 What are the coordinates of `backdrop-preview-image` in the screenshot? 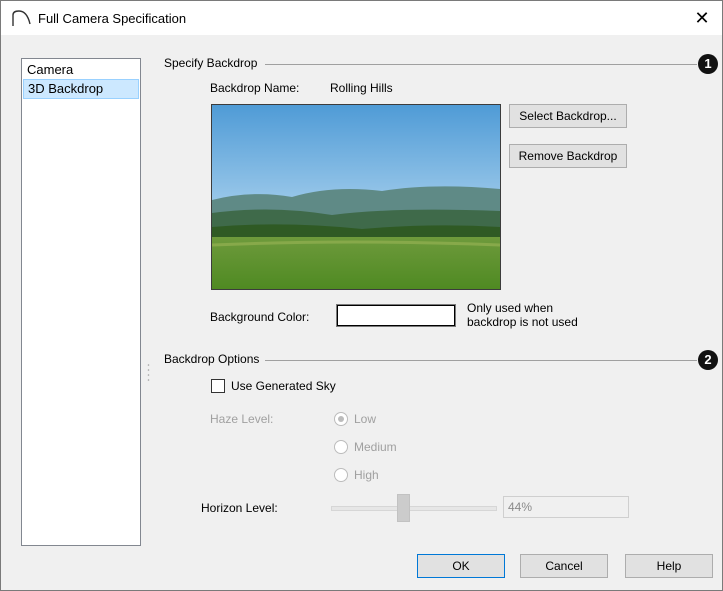 It's located at (356, 197).